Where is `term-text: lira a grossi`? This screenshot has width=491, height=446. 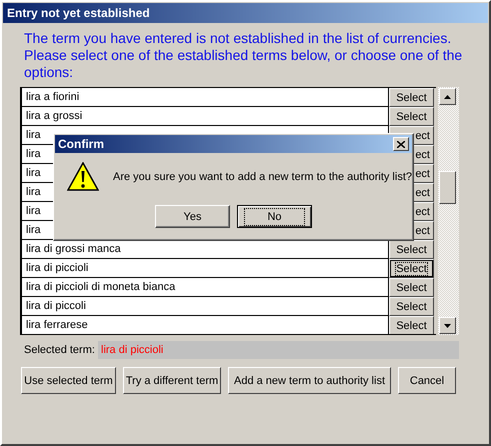
term-text: lira a grossi is located at coordinates (54, 116).